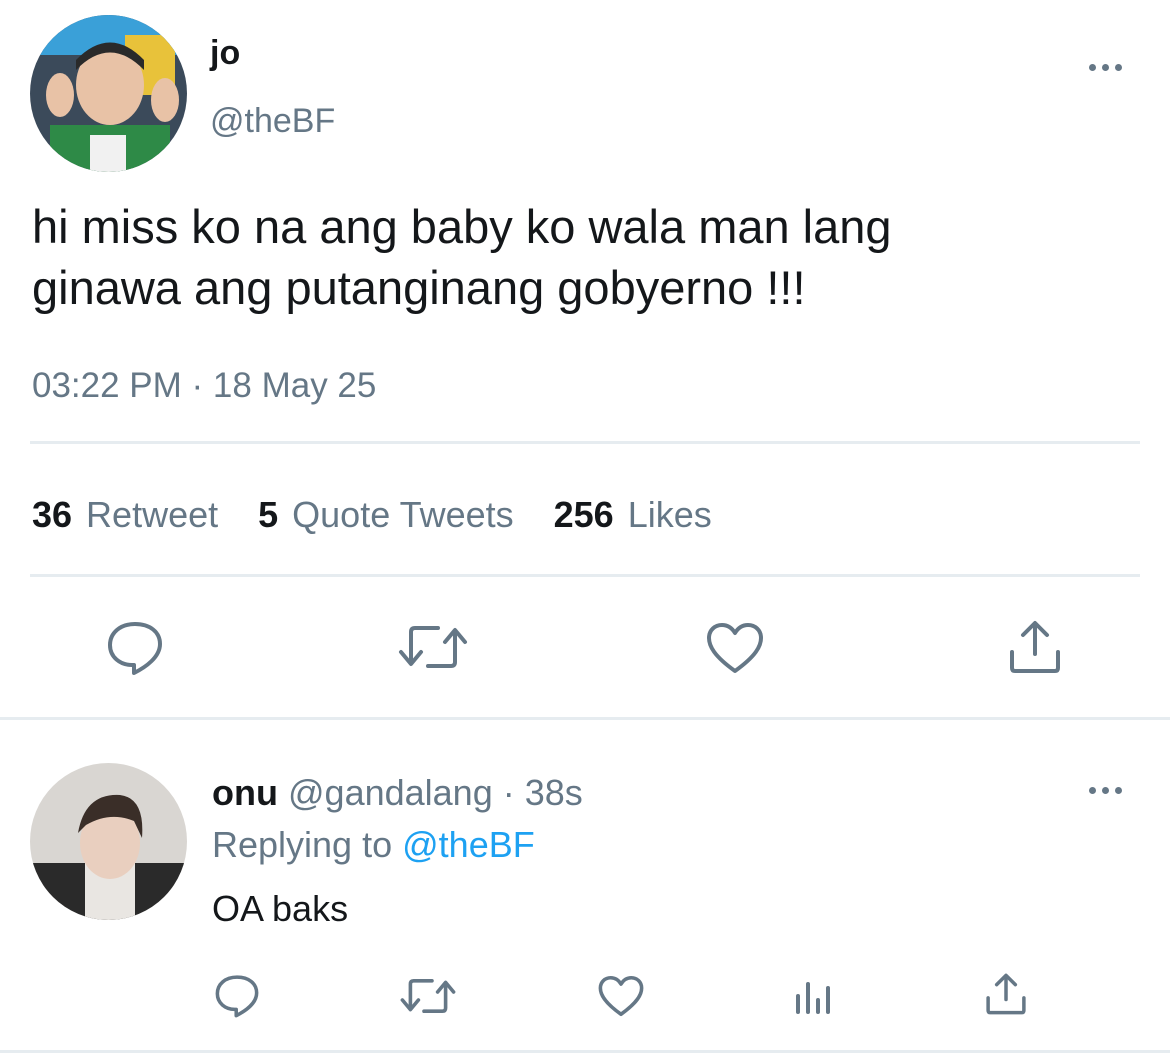  I want to click on replying-to: Replying to @theBF, so click(373, 845).